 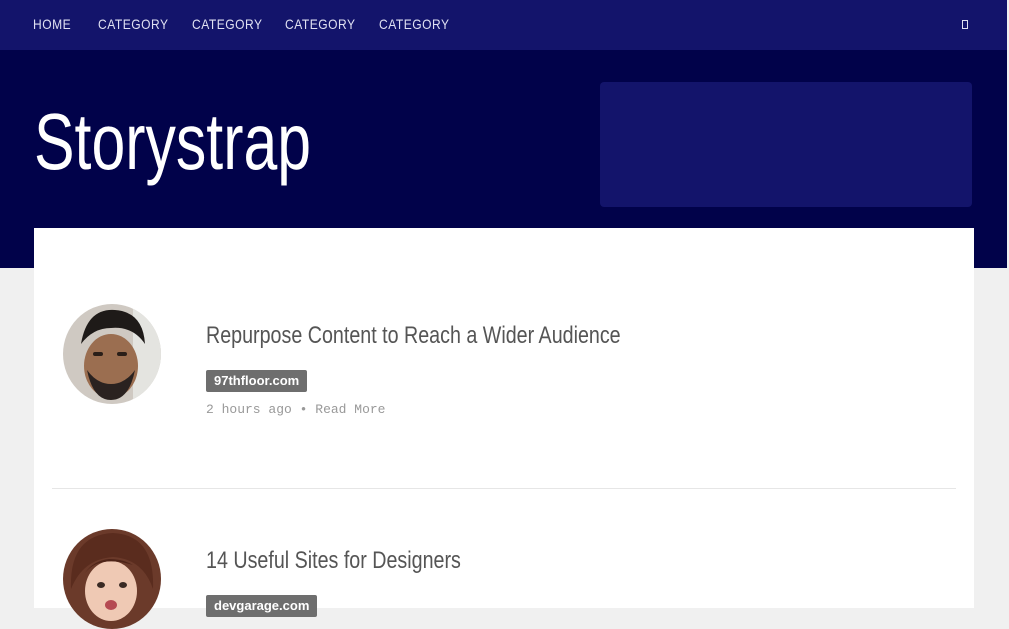 What do you see at coordinates (503, 25) in the screenshot?
I see `top-navbar: HOME CATEGORY CATEGORY CATEGORY CATEGORY` at bounding box center [503, 25].